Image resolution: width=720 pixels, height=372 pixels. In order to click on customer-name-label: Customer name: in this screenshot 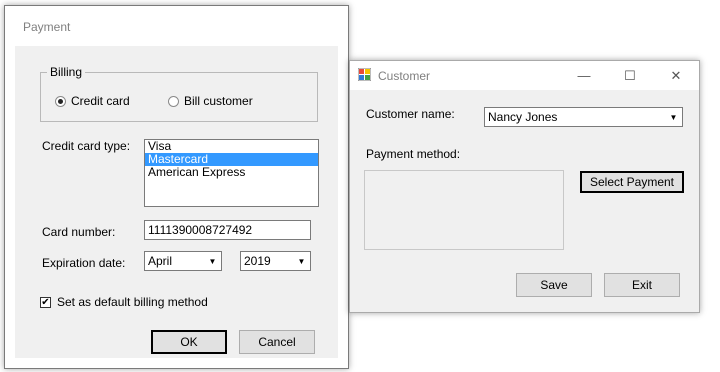, I will do `click(410, 114)`.